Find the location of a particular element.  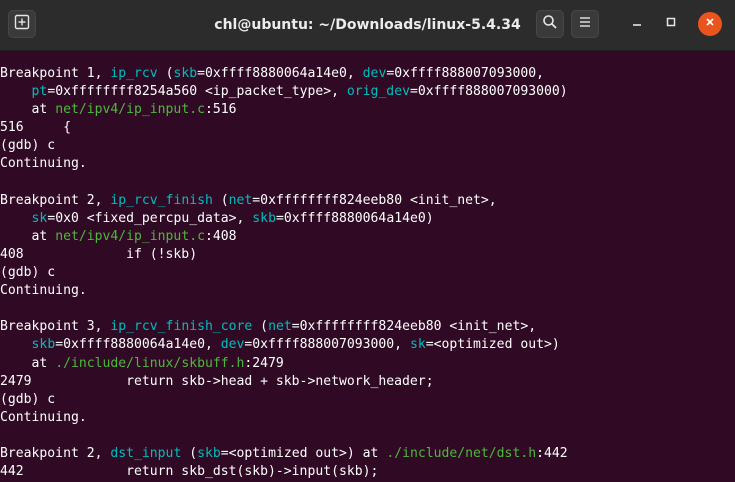

terminal-line: 442 return skb_dst(skb)->input(skb); is located at coordinates (367, 472).